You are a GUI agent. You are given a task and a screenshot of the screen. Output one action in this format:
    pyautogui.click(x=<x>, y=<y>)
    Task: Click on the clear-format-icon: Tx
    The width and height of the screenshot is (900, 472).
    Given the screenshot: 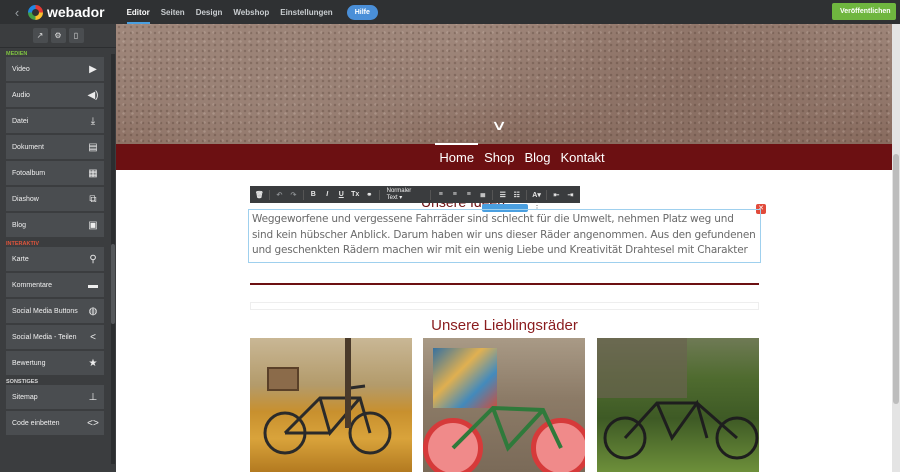 What is the action you would take?
    pyautogui.click(x=355, y=194)
    